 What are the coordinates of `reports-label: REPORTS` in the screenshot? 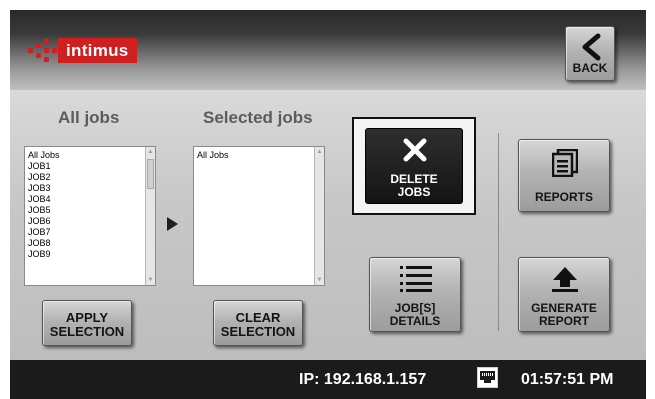 It's located at (563, 197).